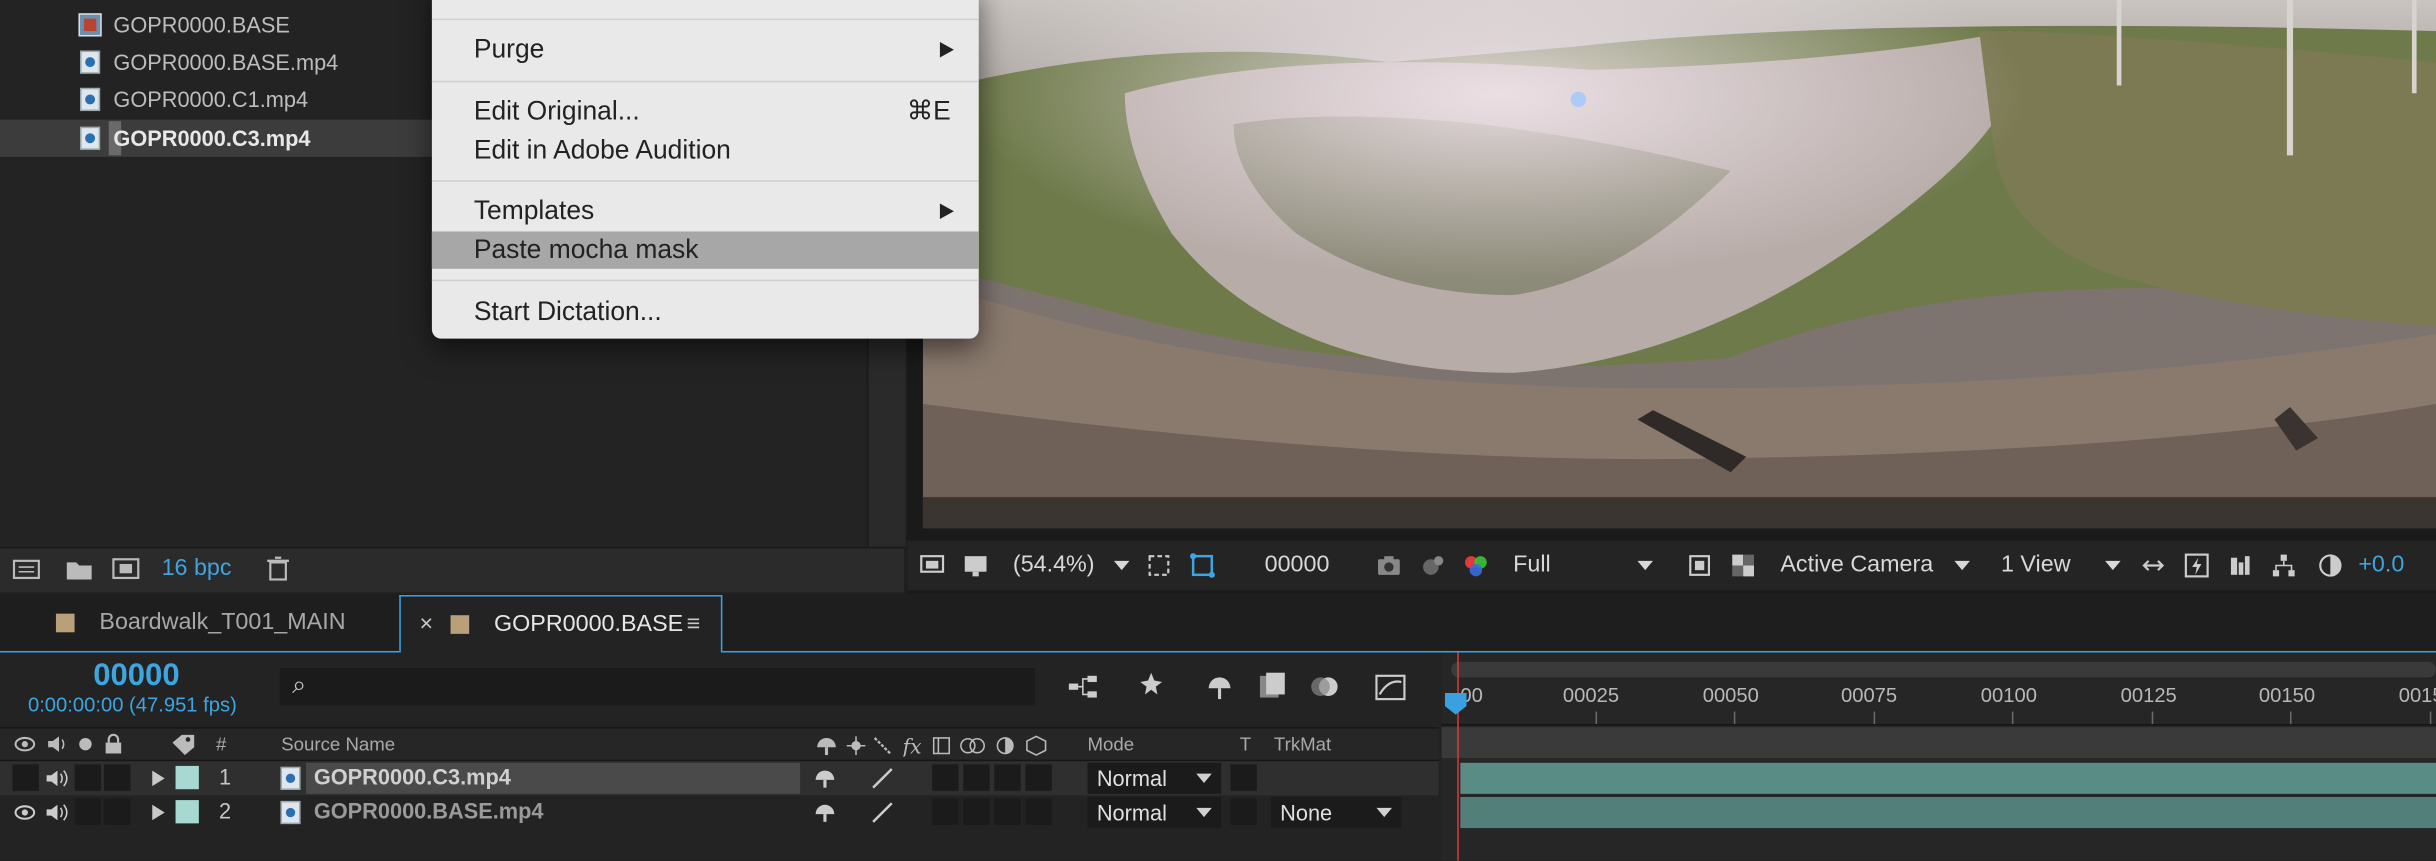  Describe the element at coordinates (705, 49) in the screenshot. I see `menu-item-purge: Purge` at that location.